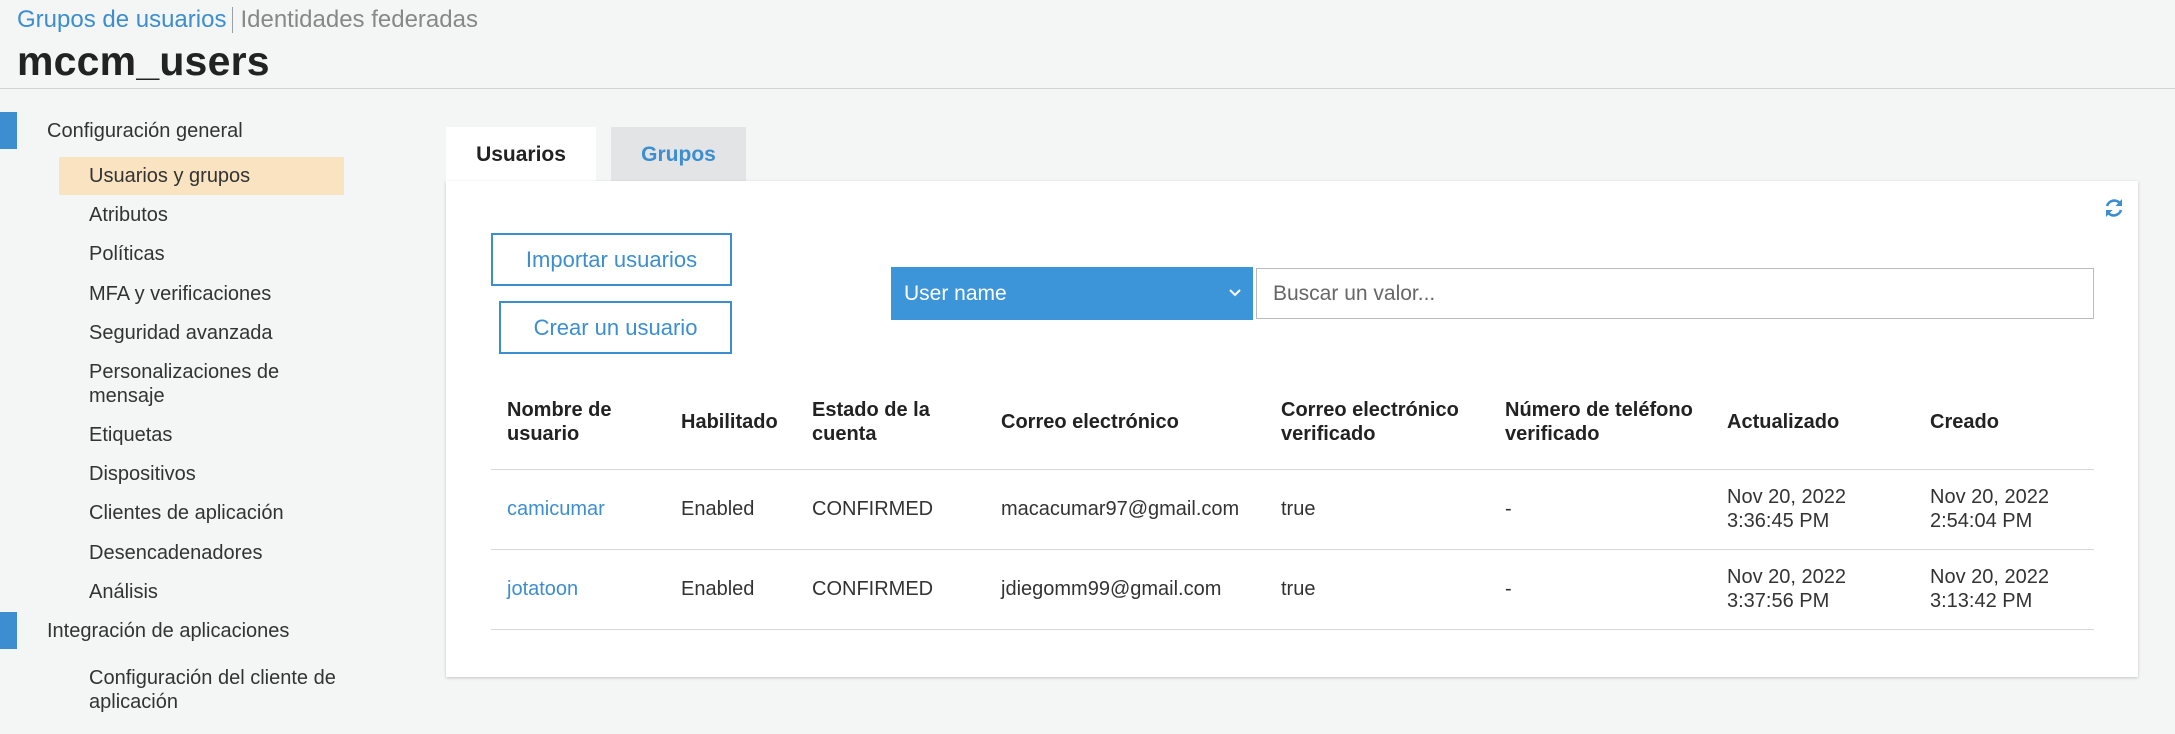 Image resolution: width=2175 pixels, height=734 pixels. I want to click on updated-cell: Nov 20, 2022 3:37:56 PM, so click(1786, 589).